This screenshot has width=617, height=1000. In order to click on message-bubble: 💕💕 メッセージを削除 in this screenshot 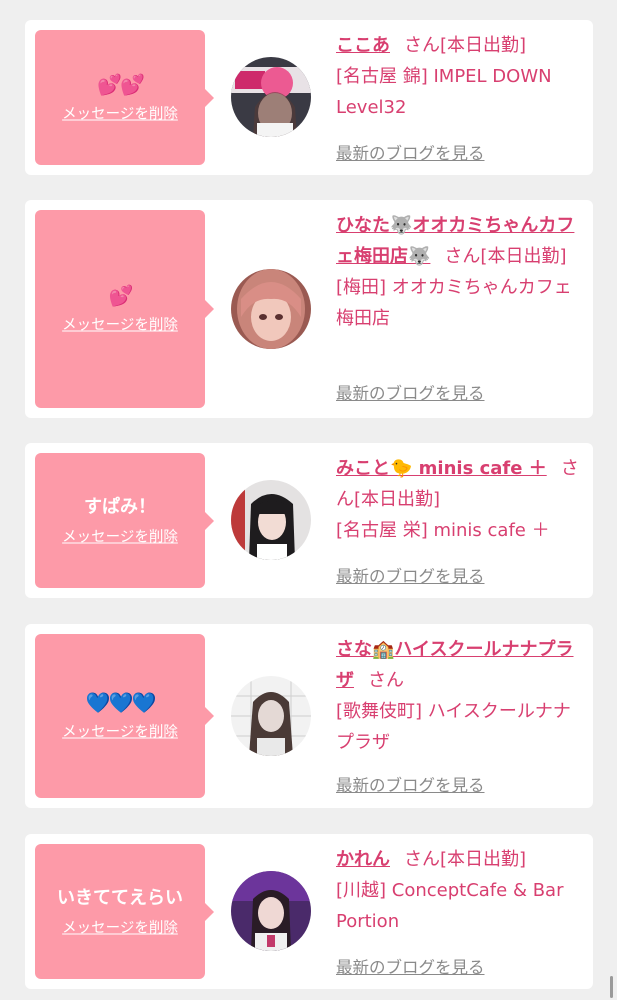, I will do `click(124, 97)`.